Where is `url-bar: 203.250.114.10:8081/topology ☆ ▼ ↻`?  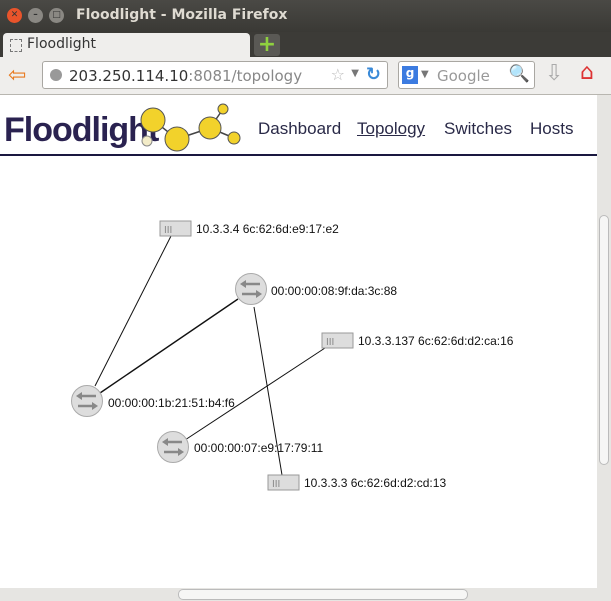 url-bar: 203.250.114.10:8081/topology ☆ ▼ ↻ is located at coordinates (215, 75).